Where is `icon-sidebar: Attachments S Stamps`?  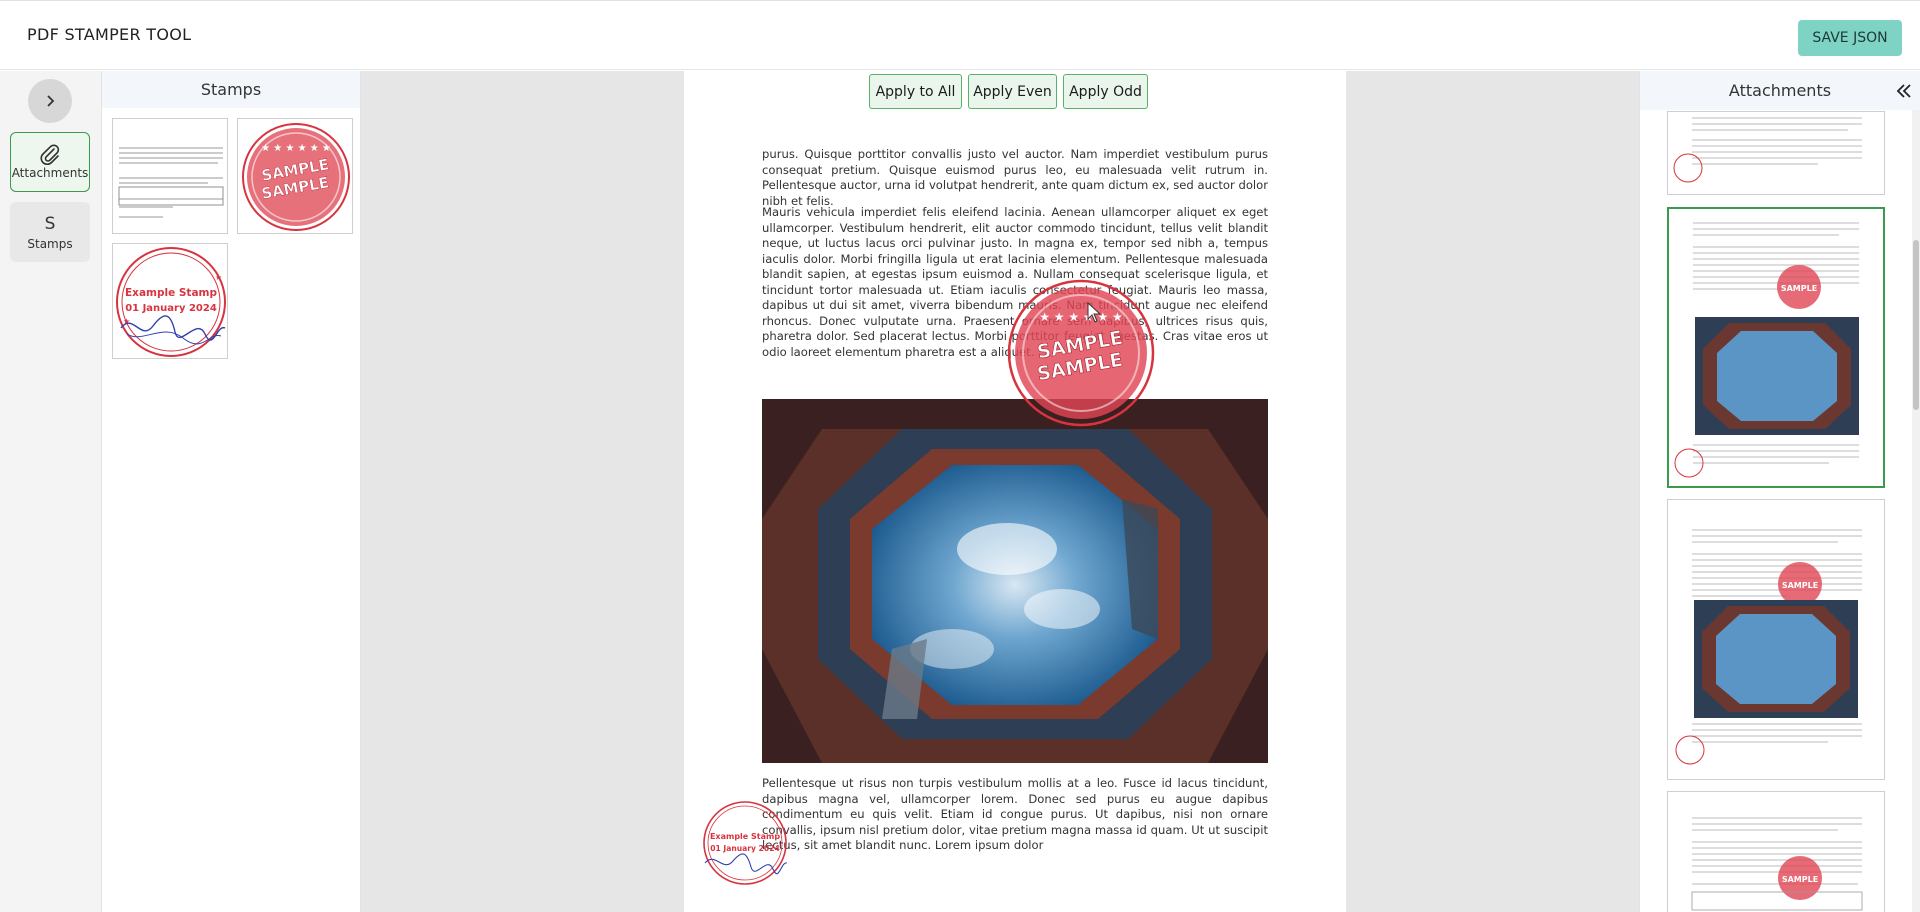
icon-sidebar: Attachments S Stamps is located at coordinates (50, 491).